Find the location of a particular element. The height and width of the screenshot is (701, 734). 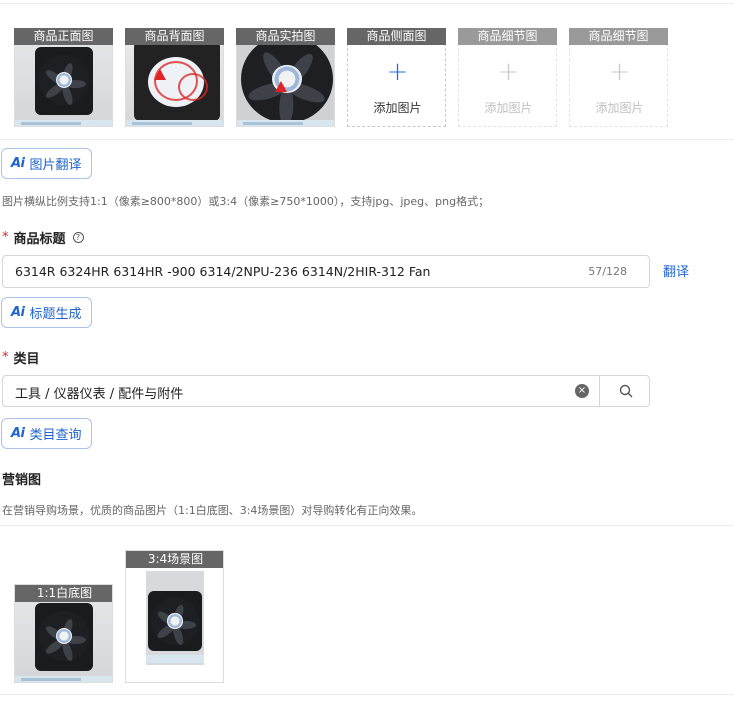

image-slot-front: 商品正面图 is located at coordinates (63, 77).